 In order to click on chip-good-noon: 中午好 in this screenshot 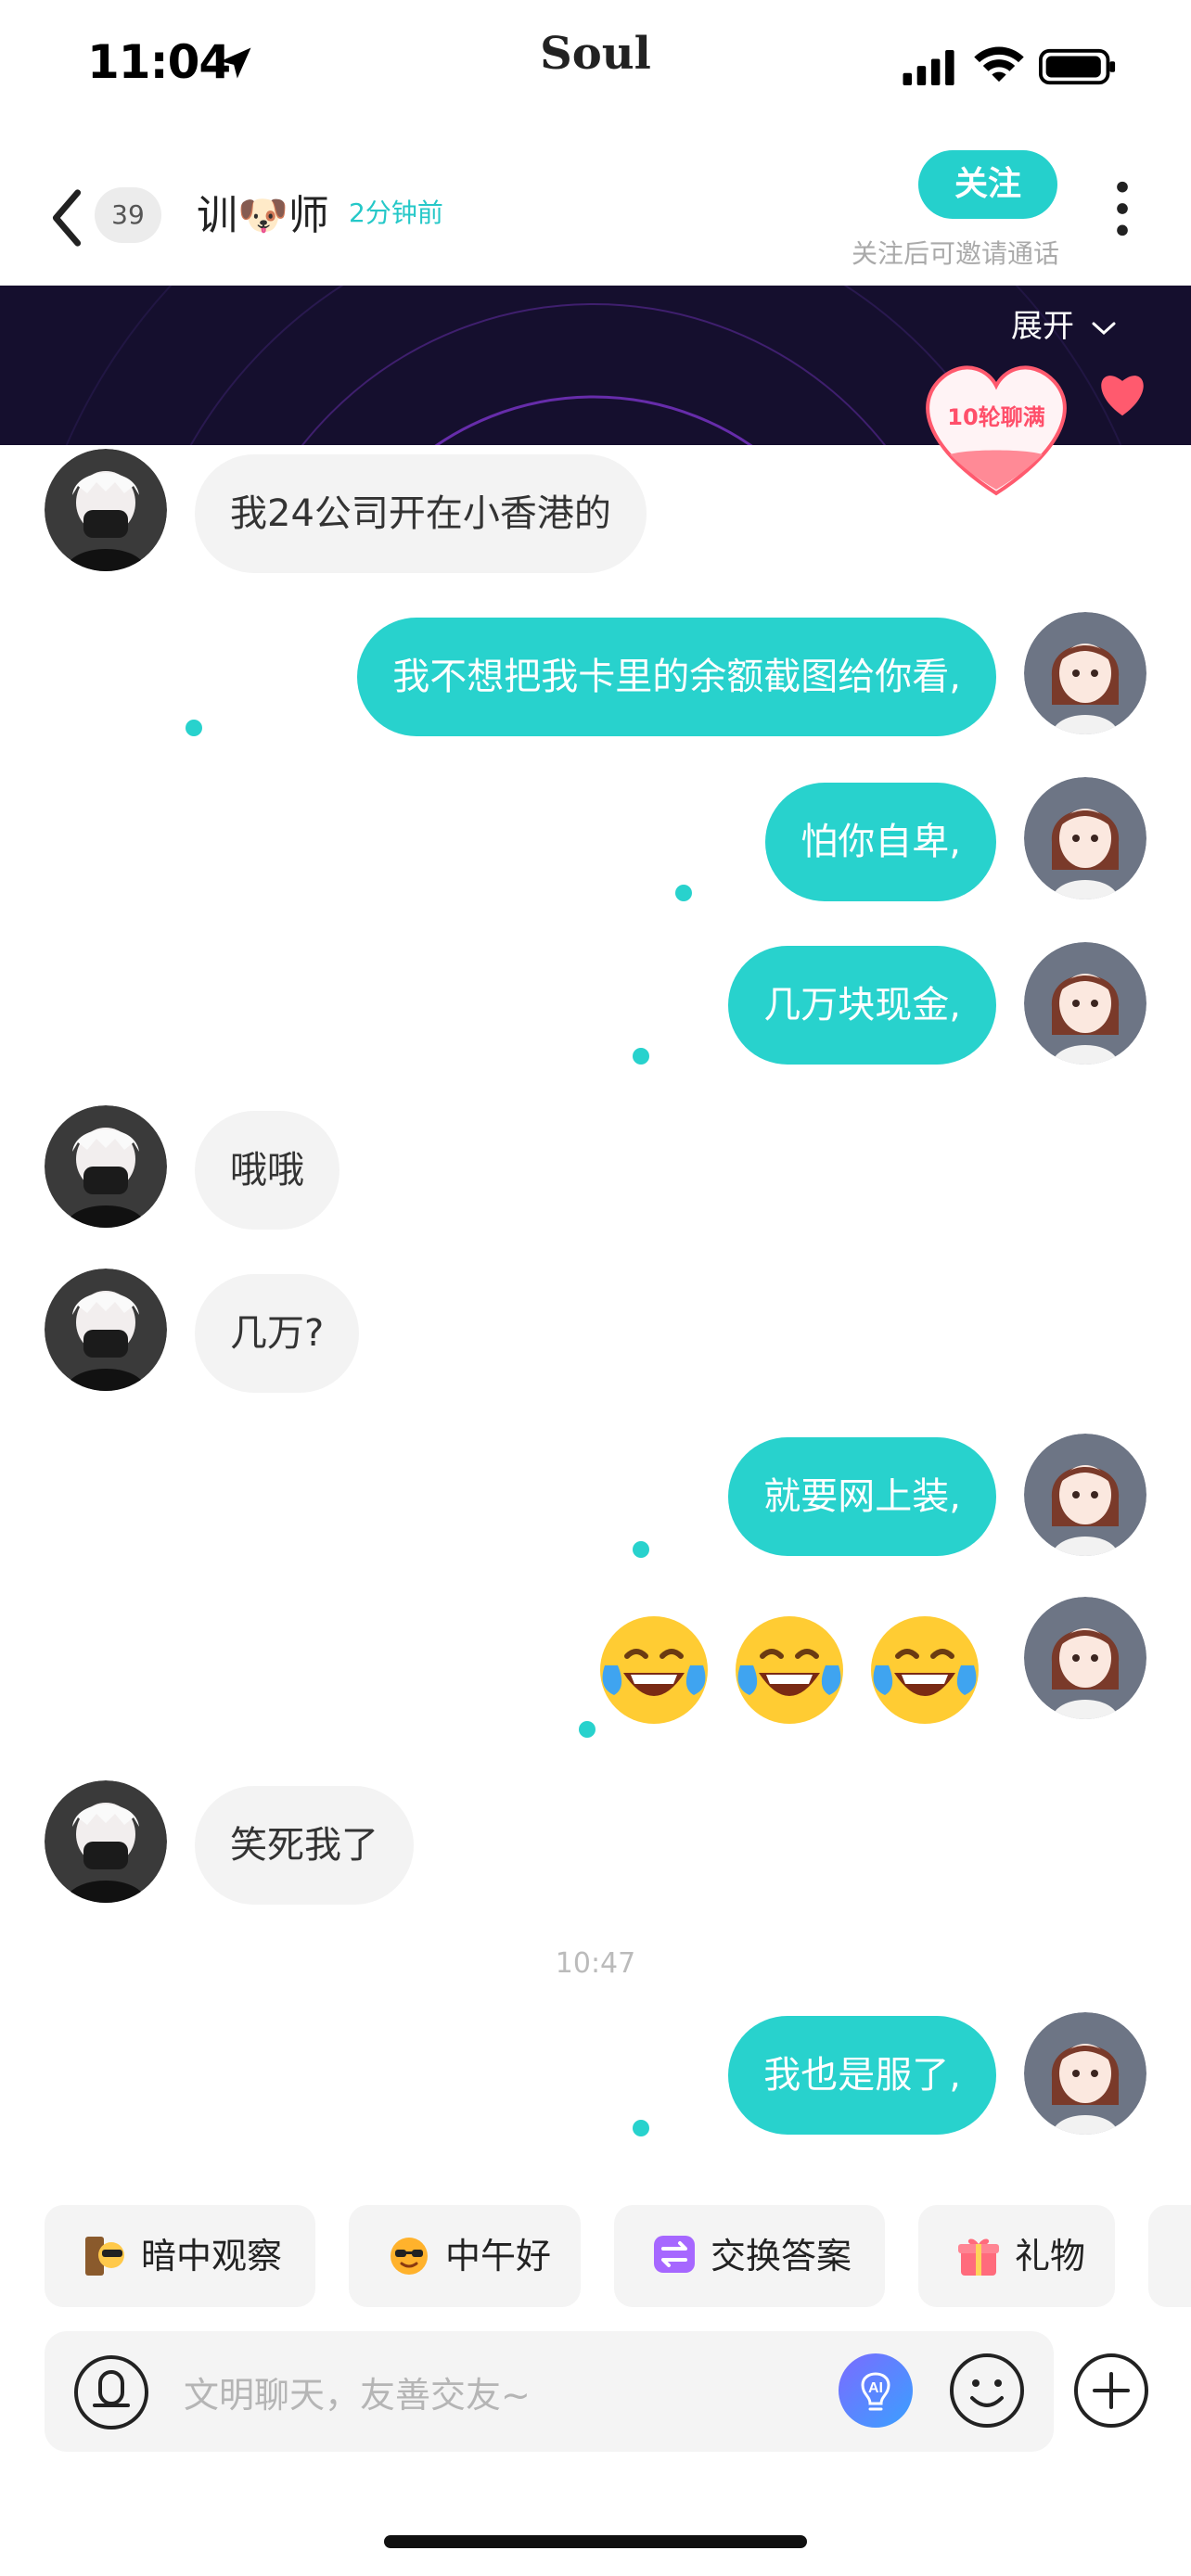, I will do `click(465, 2256)`.